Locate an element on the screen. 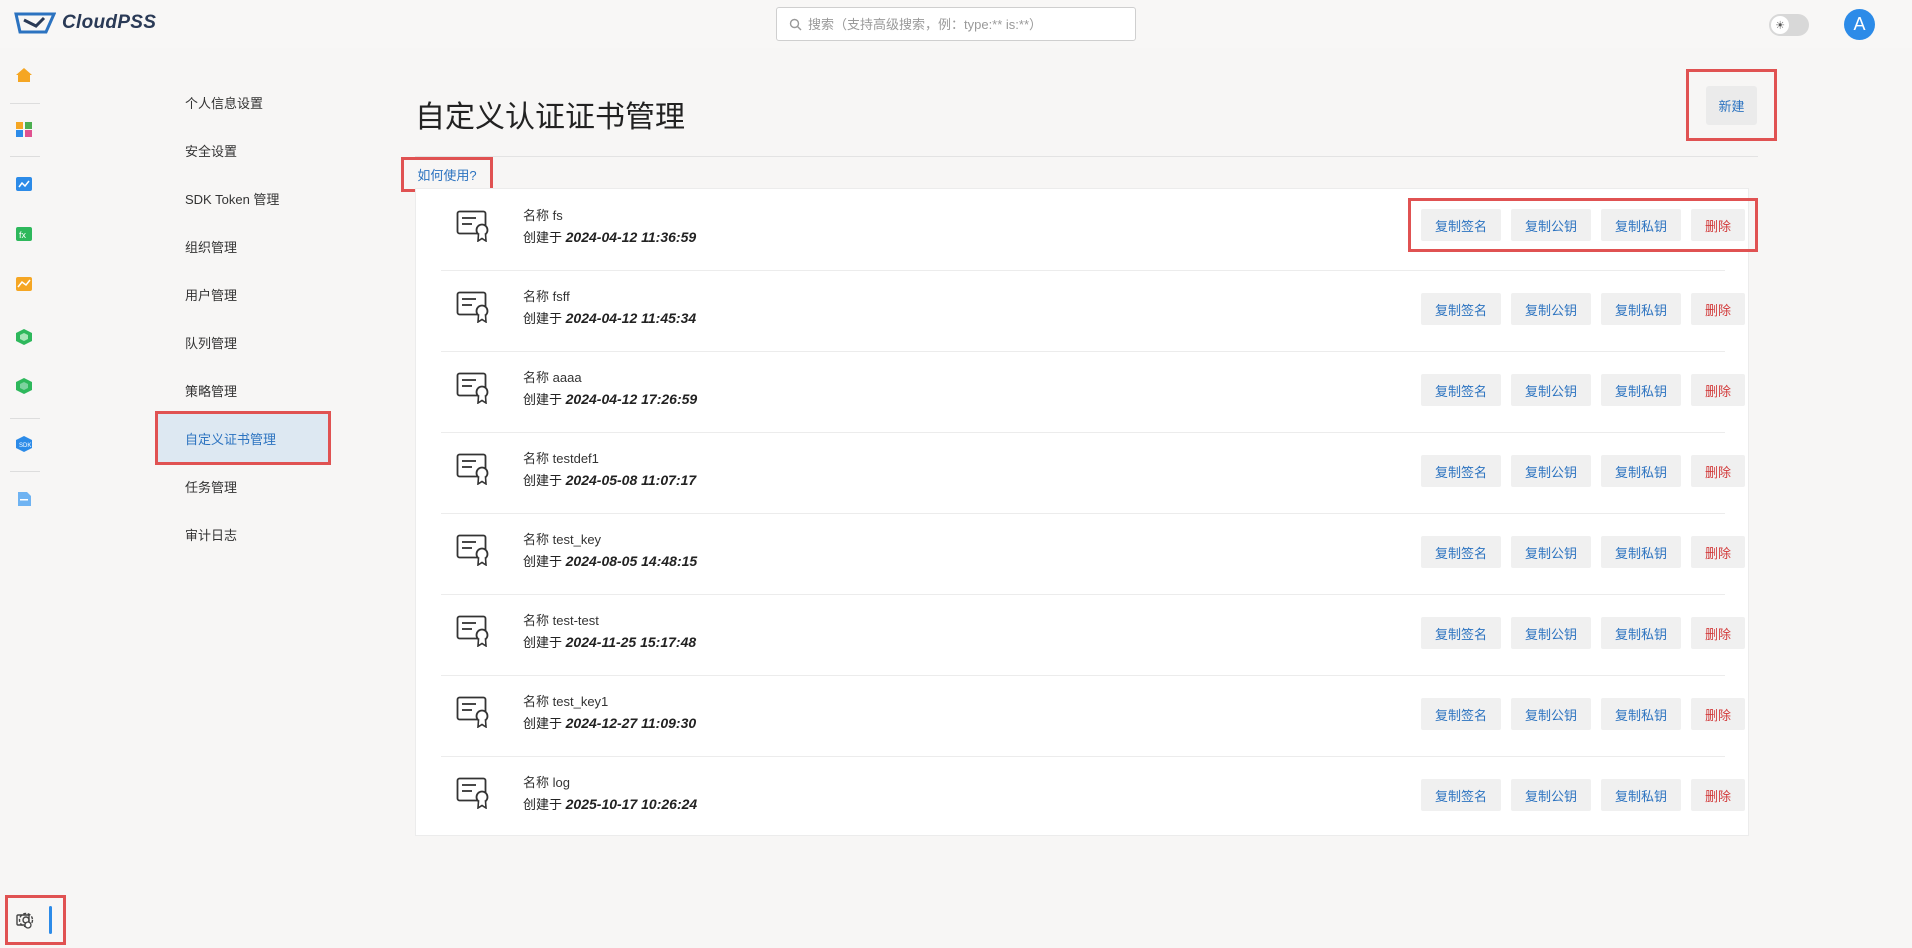 Image resolution: width=1912 pixels, height=948 pixels. icon-rail: fx SDK is located at coordinates (33, 498).